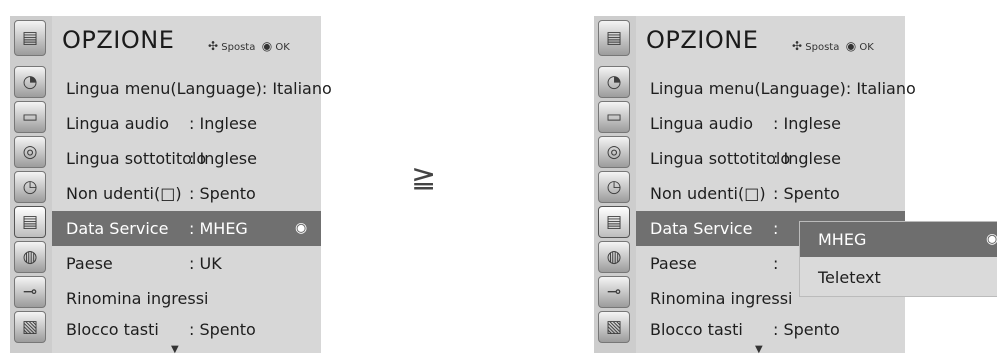  I want to click on menu-item-rename-inputs: Rinomina ingressi, so click(186, 298).